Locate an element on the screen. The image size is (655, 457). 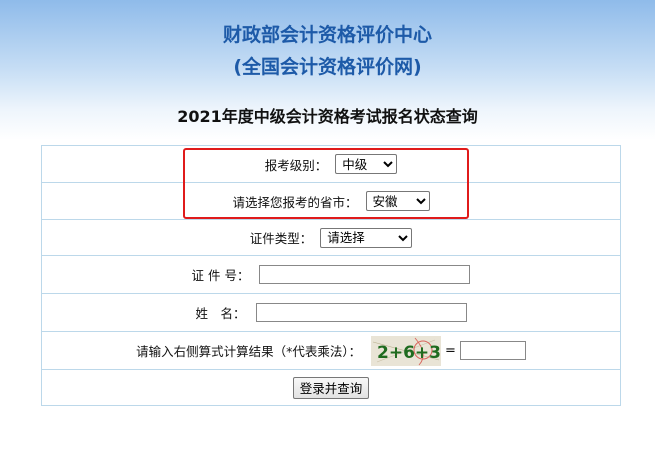
submit-row: 登录并查询 is located at coordinates (331, 387).